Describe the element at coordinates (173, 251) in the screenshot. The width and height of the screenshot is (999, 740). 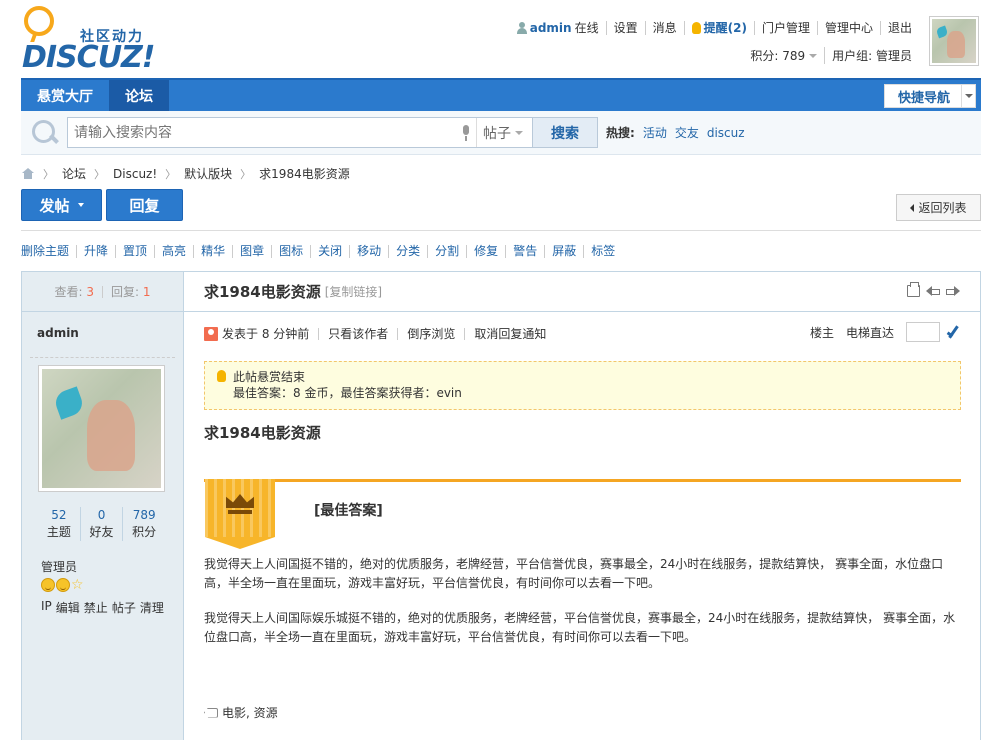
I see `mod-action: 高亮` at that location.